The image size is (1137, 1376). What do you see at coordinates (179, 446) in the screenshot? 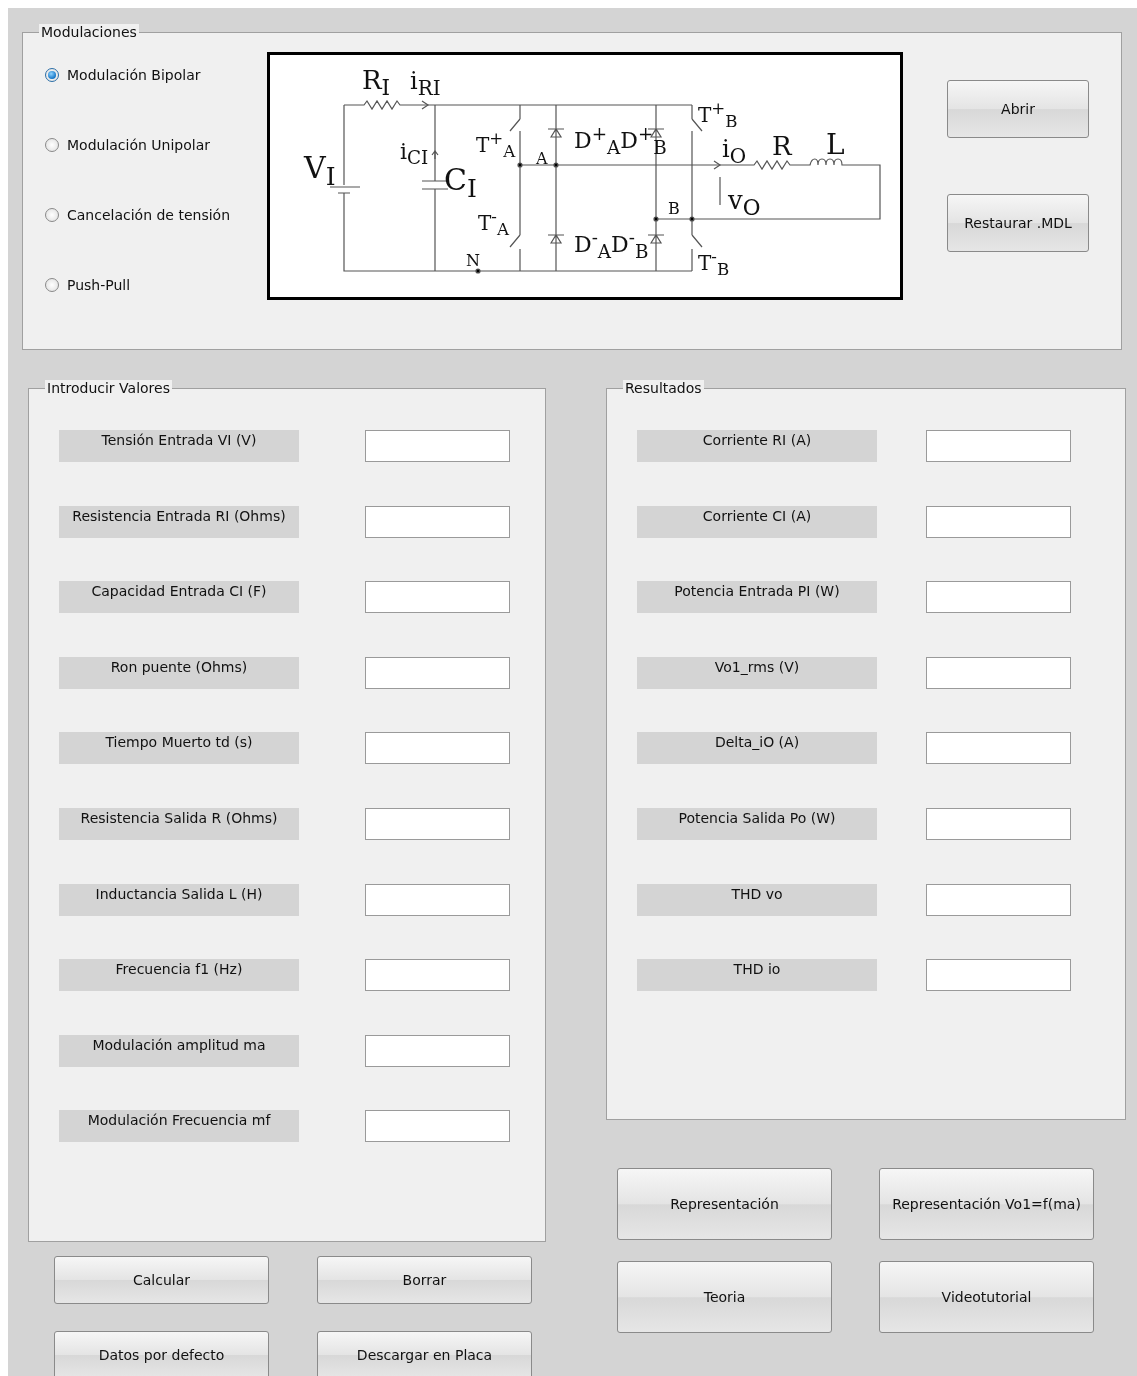
I see `field-label: Tensión Entrada VI (V)` at bounding box center [179, 446].